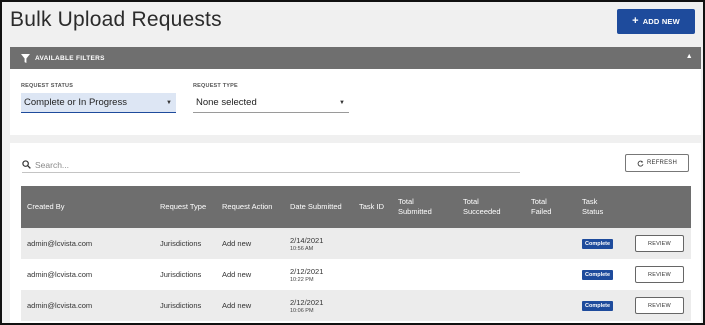 The image size is (705, 325). Describe the element at coordinates (491, 207) in the screenshot. I see `col-total-succeeded: Total Succeeded` at that location.